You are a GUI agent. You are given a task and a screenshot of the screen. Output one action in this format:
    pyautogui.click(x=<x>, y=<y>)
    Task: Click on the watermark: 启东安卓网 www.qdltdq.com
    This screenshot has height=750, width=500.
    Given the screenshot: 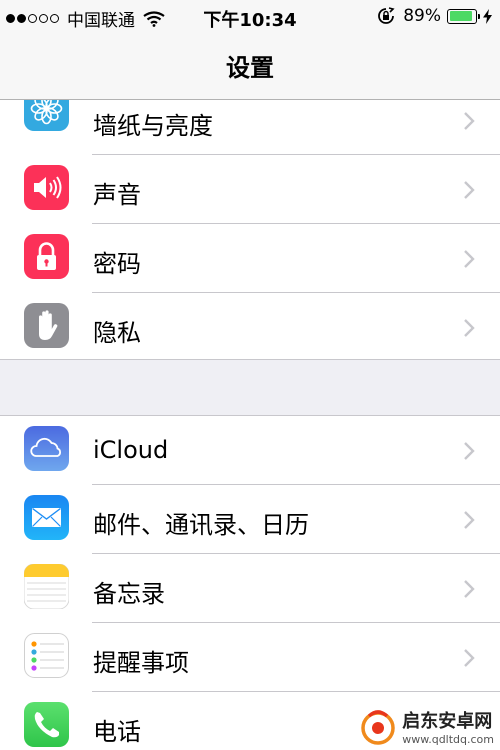 What is the action you would take?
    pyautogui.click(x=426, y=726)
    